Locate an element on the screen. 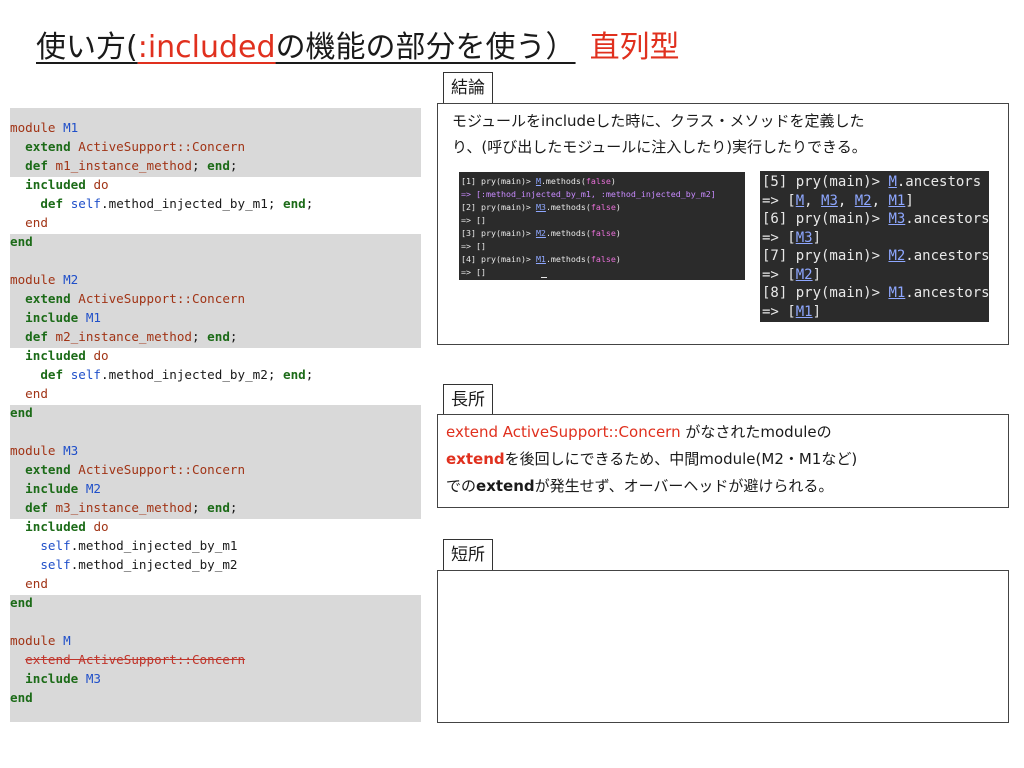 The width and height of the screenshot is (1024, 768). title-type: 直列型 is located at coordinates (634, 47).